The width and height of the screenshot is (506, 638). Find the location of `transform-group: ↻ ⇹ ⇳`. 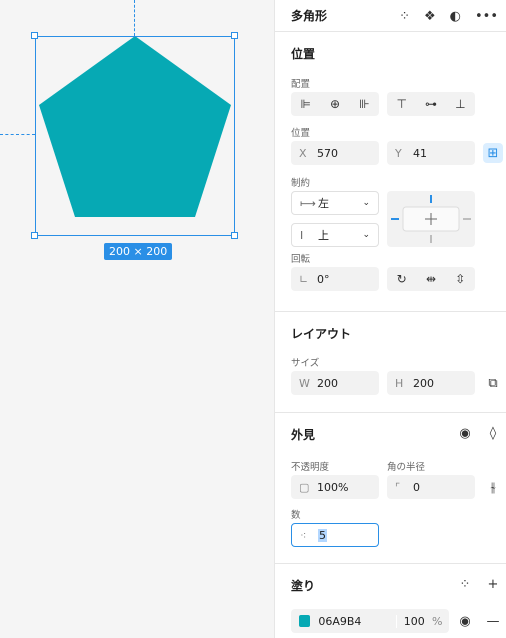

transform-group: ↻ ⇹ ⇳ is located at coordinates (431, 279).